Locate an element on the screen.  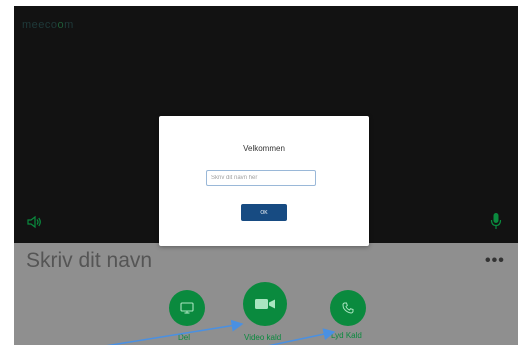
share-button is located at coordinates (187, 308).